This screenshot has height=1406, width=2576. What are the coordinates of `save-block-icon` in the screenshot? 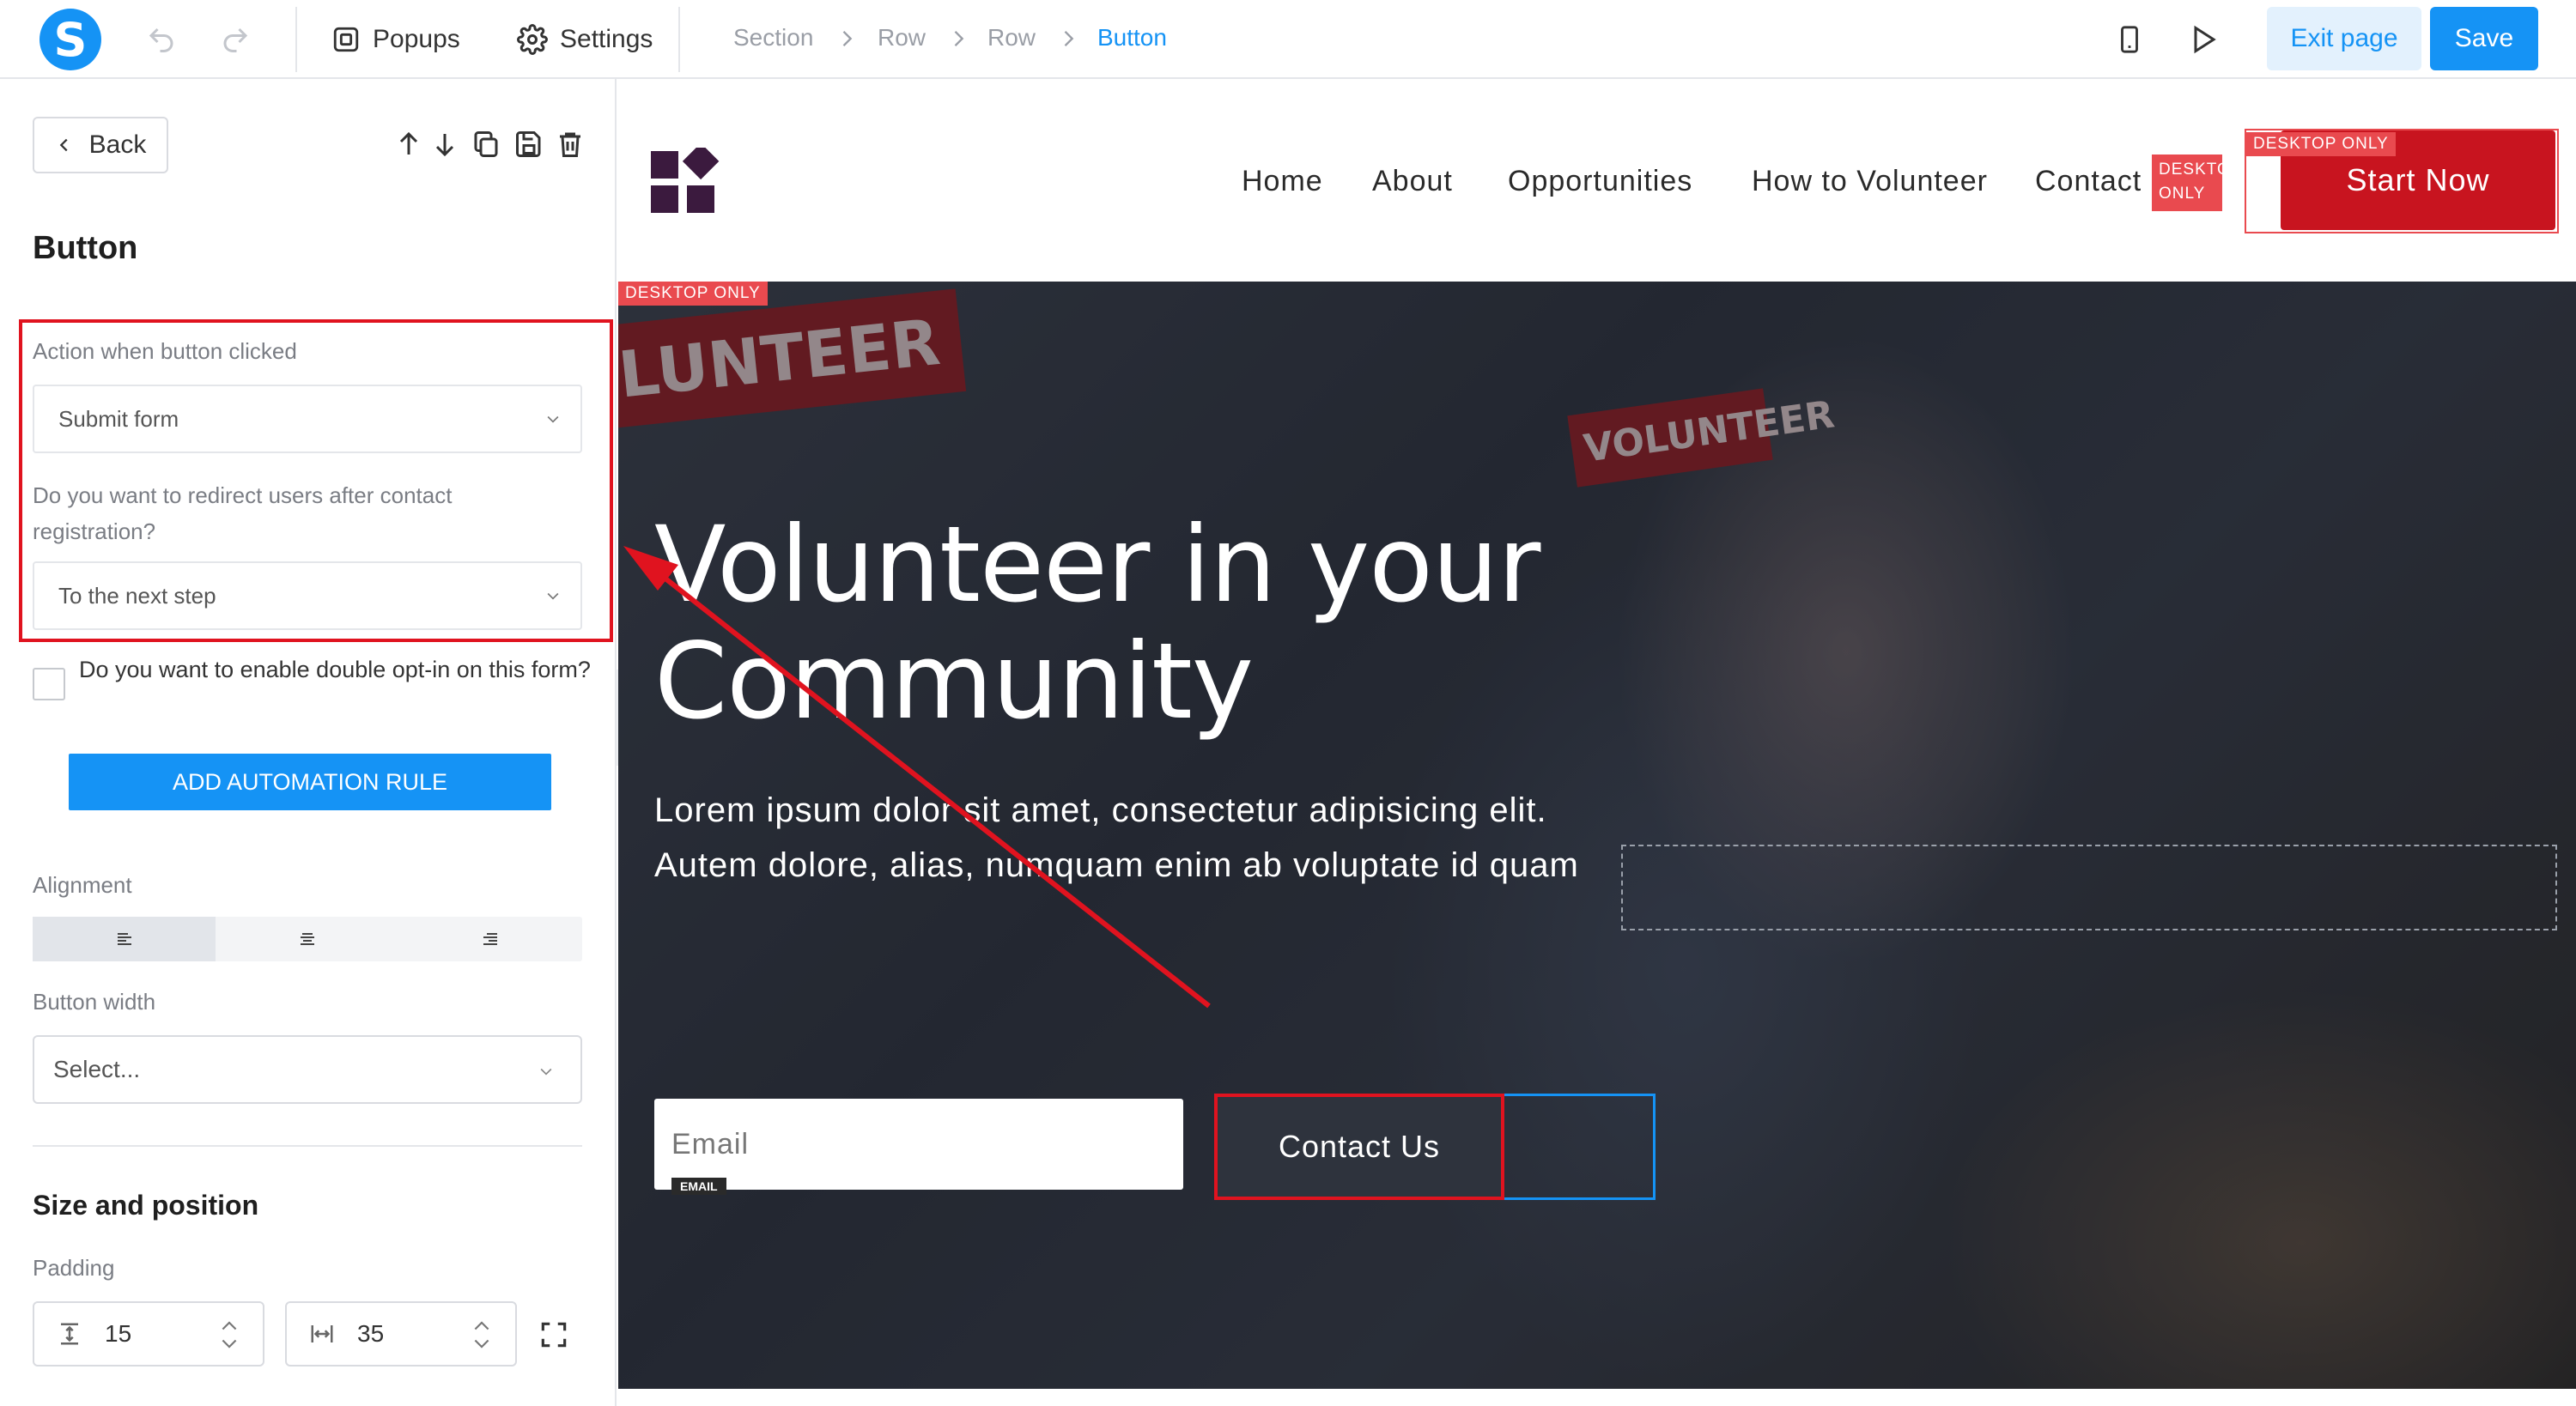 It's located at (528, 144).